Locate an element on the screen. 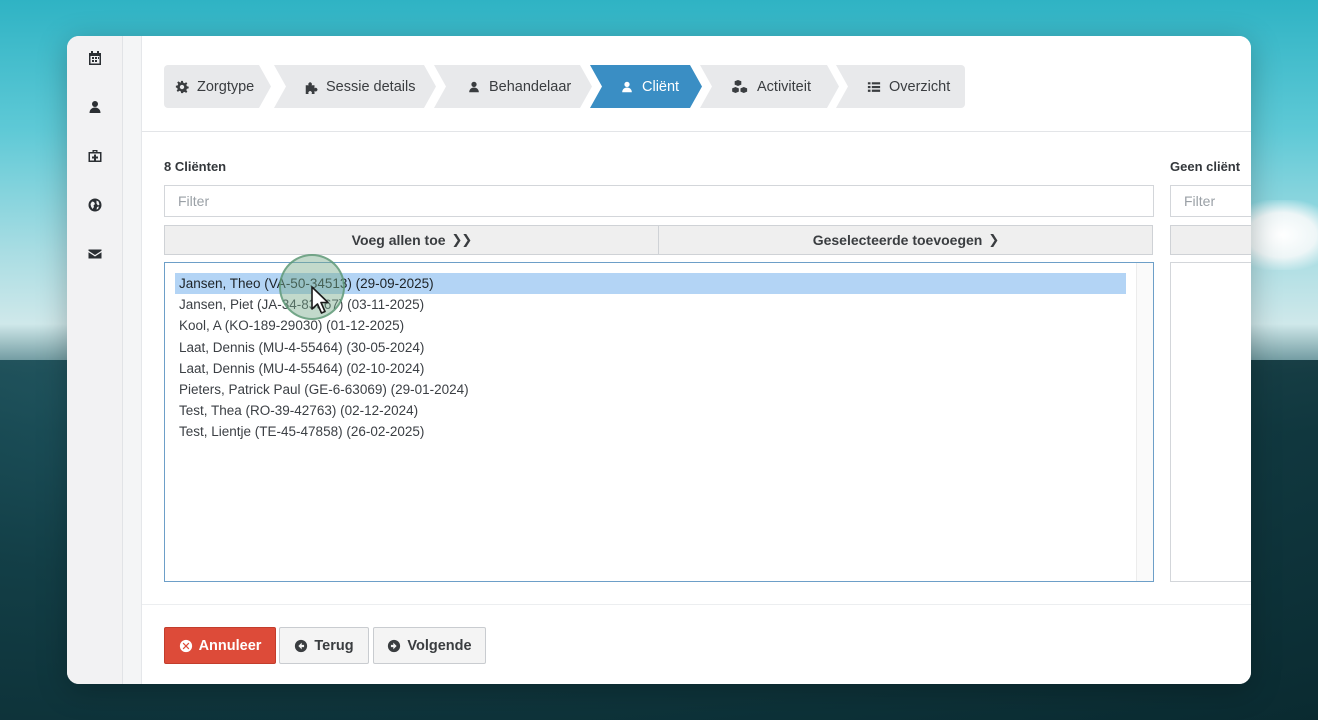  list-icon is located at coordinates (874, 87).